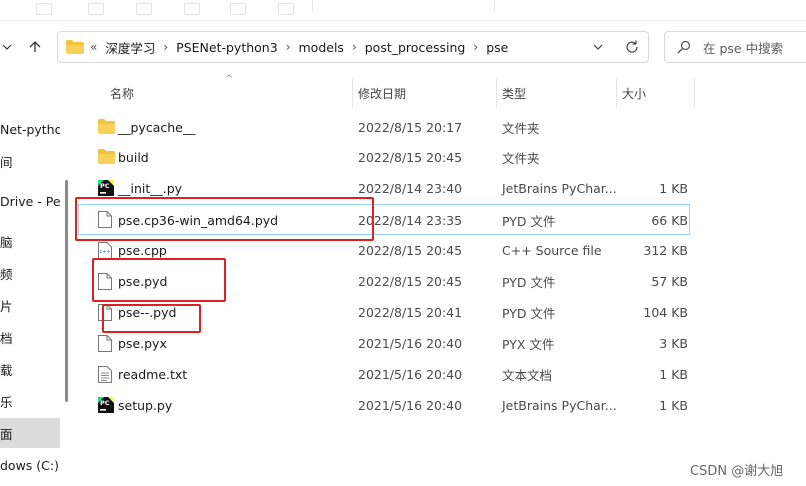 The width and height of the screenshot is (806, 486). Describe the element at coordinates (229, 79) in the screenshot. I see `sort-up-icon: ^` at that location.